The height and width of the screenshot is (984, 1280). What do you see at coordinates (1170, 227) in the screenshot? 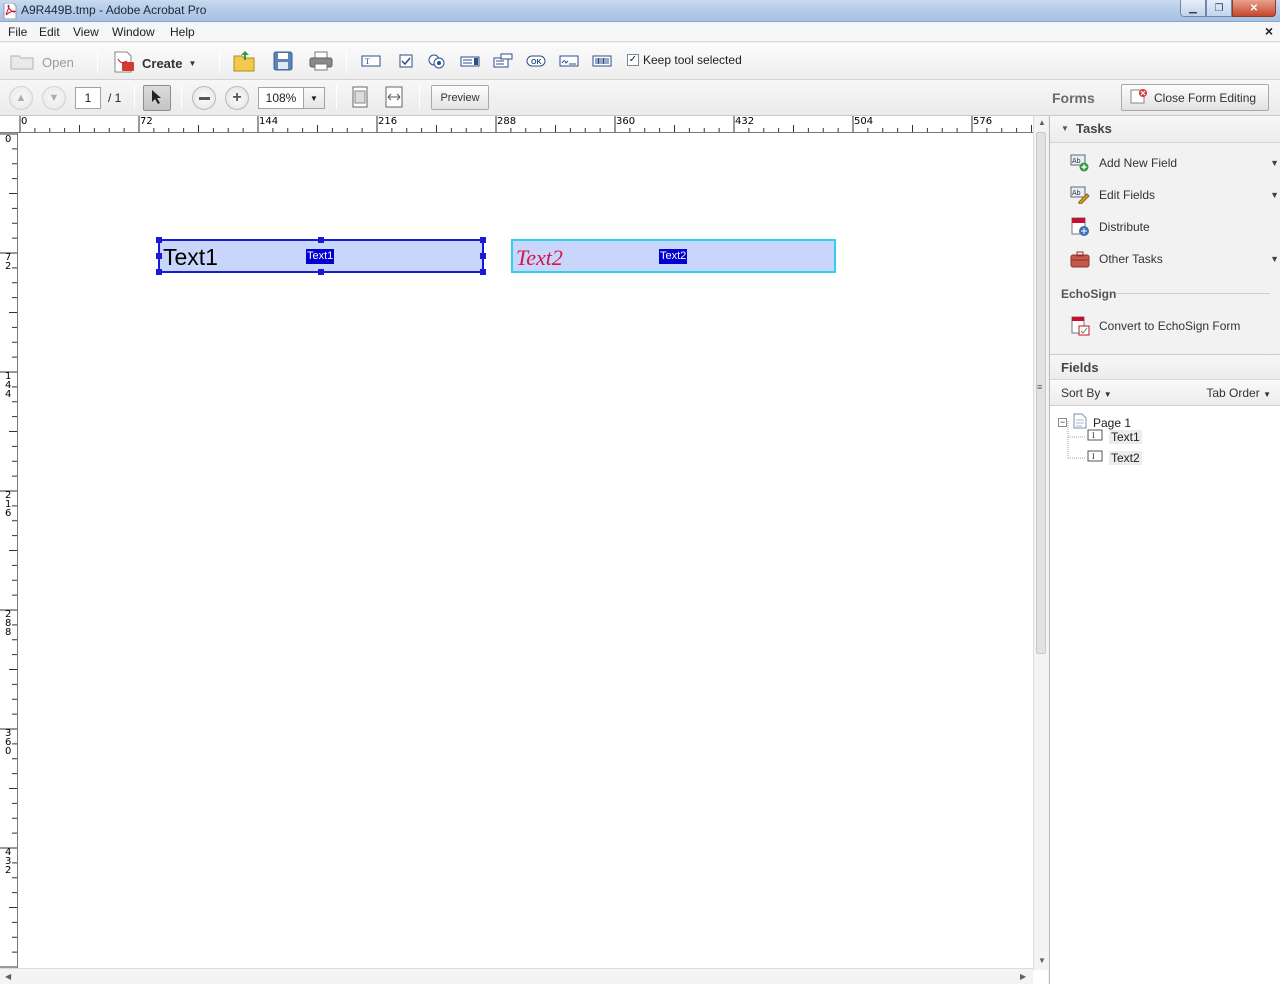
I see `task-distribute: Distribute` at bounding box center [1170, 227].